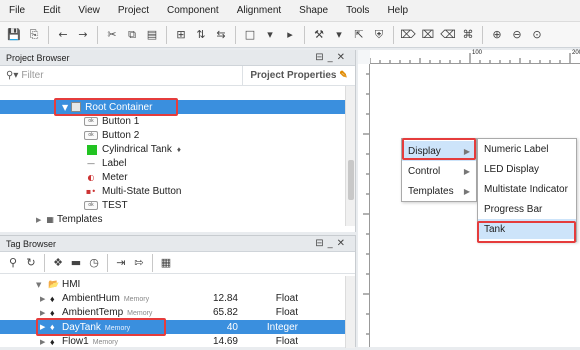  Describe the element at coordinates (17, 10) in the screenshot. I see `menu-file: File` at that location.